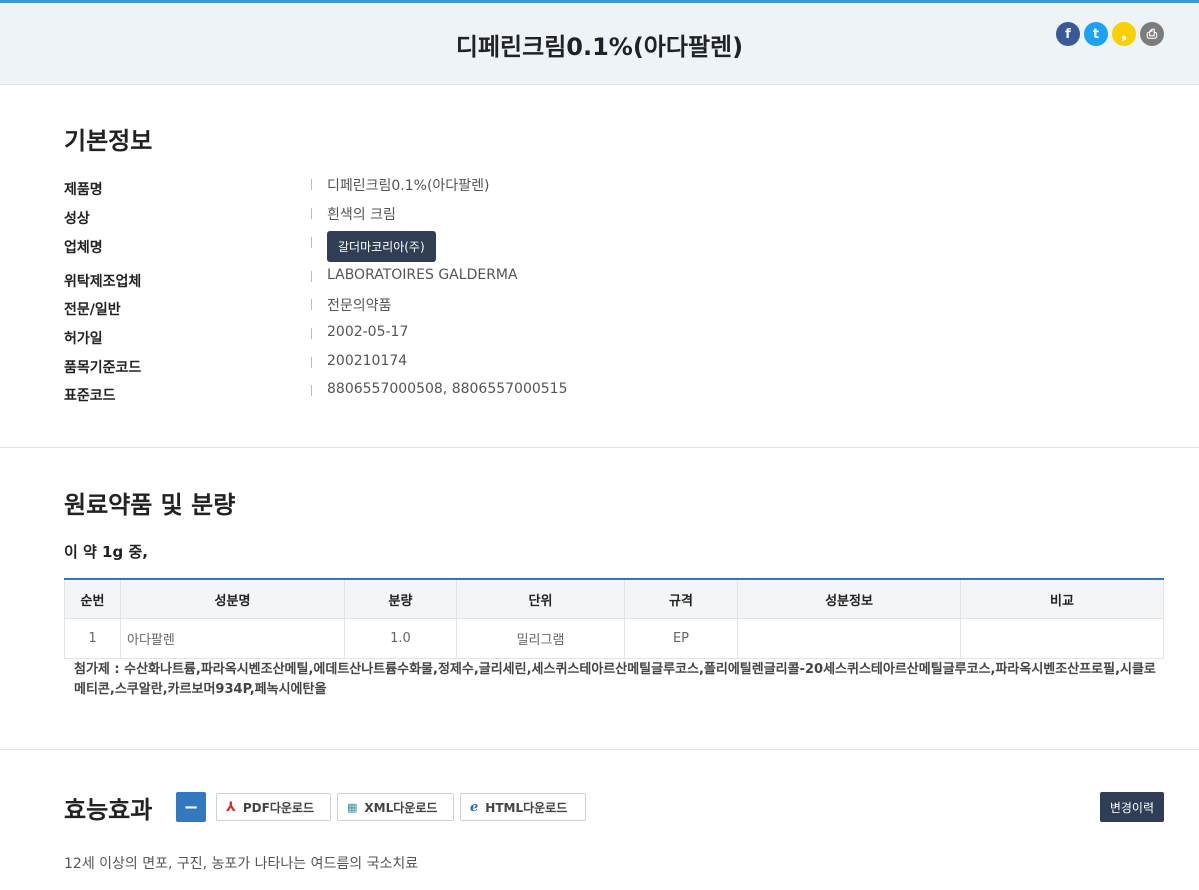 The width and height of the screenshot is (1199, 890). What do you see at coordinates (368, 332) in the screenshot?
I see `info-value: 2002-05-17` at bounding box center [368, 332].